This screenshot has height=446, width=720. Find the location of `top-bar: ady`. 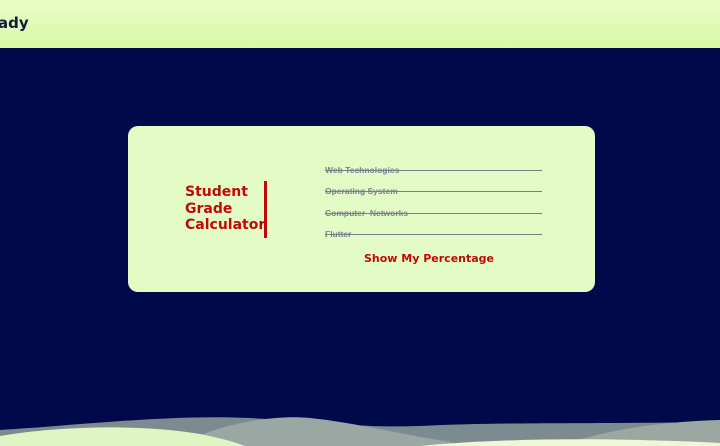

top-bar: ady is located at coordinates (360, 24).